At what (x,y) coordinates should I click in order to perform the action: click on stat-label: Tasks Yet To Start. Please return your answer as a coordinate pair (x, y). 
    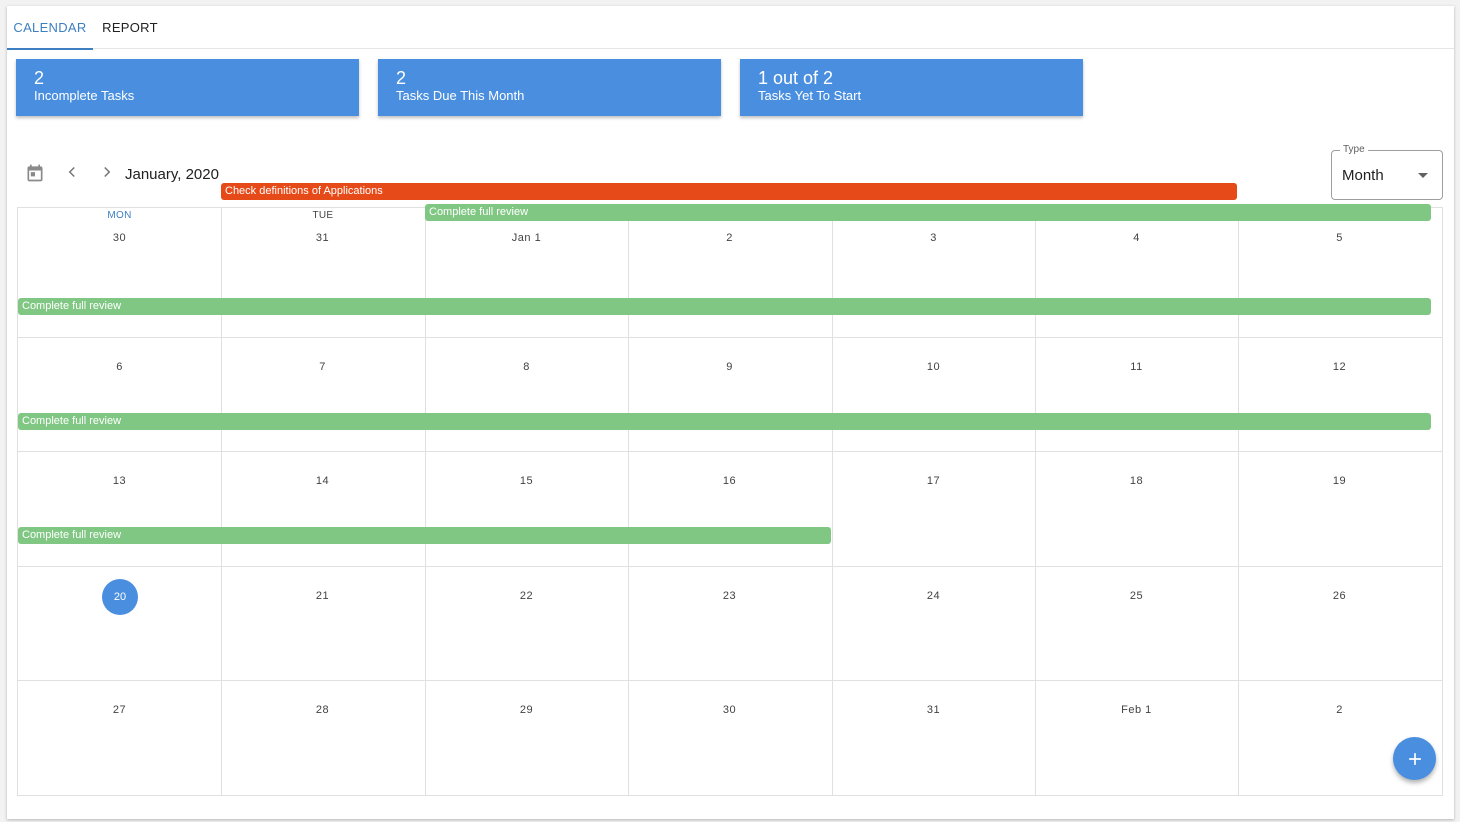
    Looking at the image, I should click on (810, 95).